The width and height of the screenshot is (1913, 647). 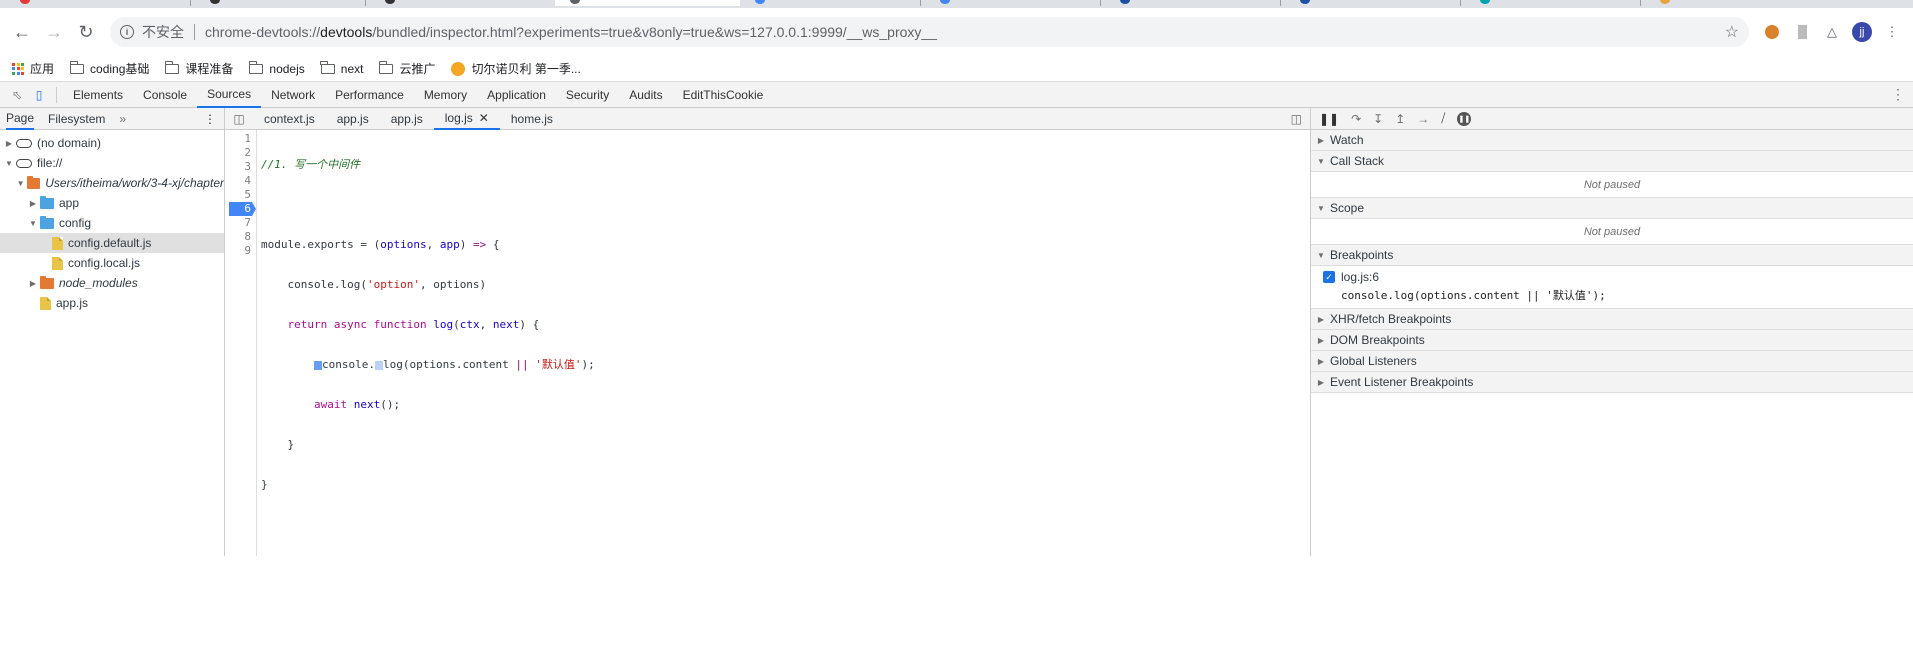 I want to click on navigator-menu-icon: ⋮, so click(x=210, y=119).